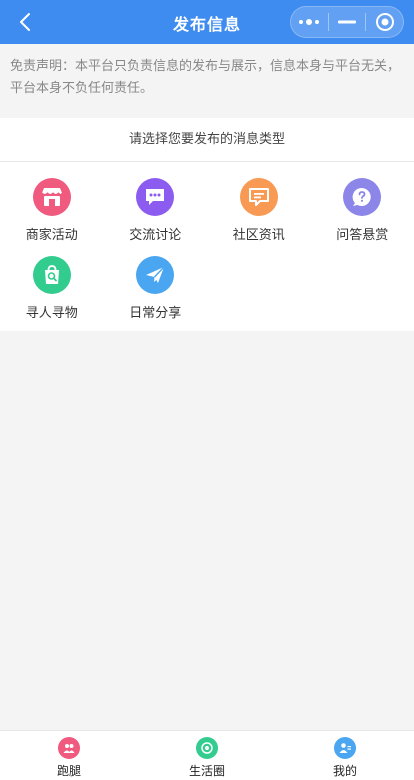 This screenshot has width=414, height=780. I want to click on category-community-news: 社区资讯, so click(259, 217).